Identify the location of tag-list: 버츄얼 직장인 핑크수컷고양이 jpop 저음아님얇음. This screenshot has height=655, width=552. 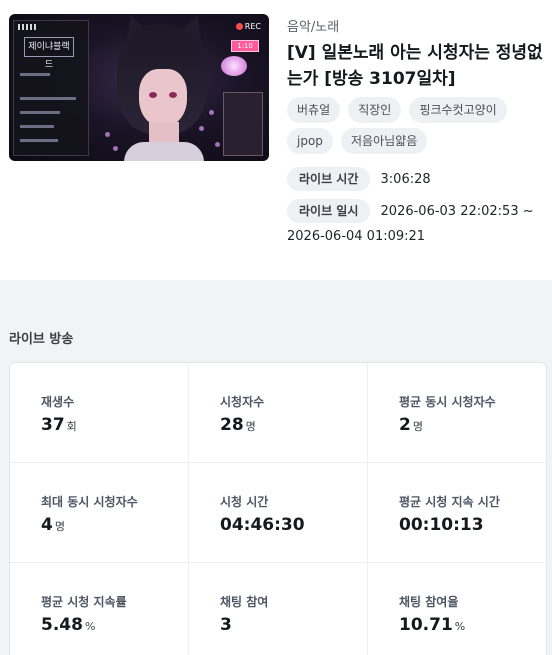
(418, 128).